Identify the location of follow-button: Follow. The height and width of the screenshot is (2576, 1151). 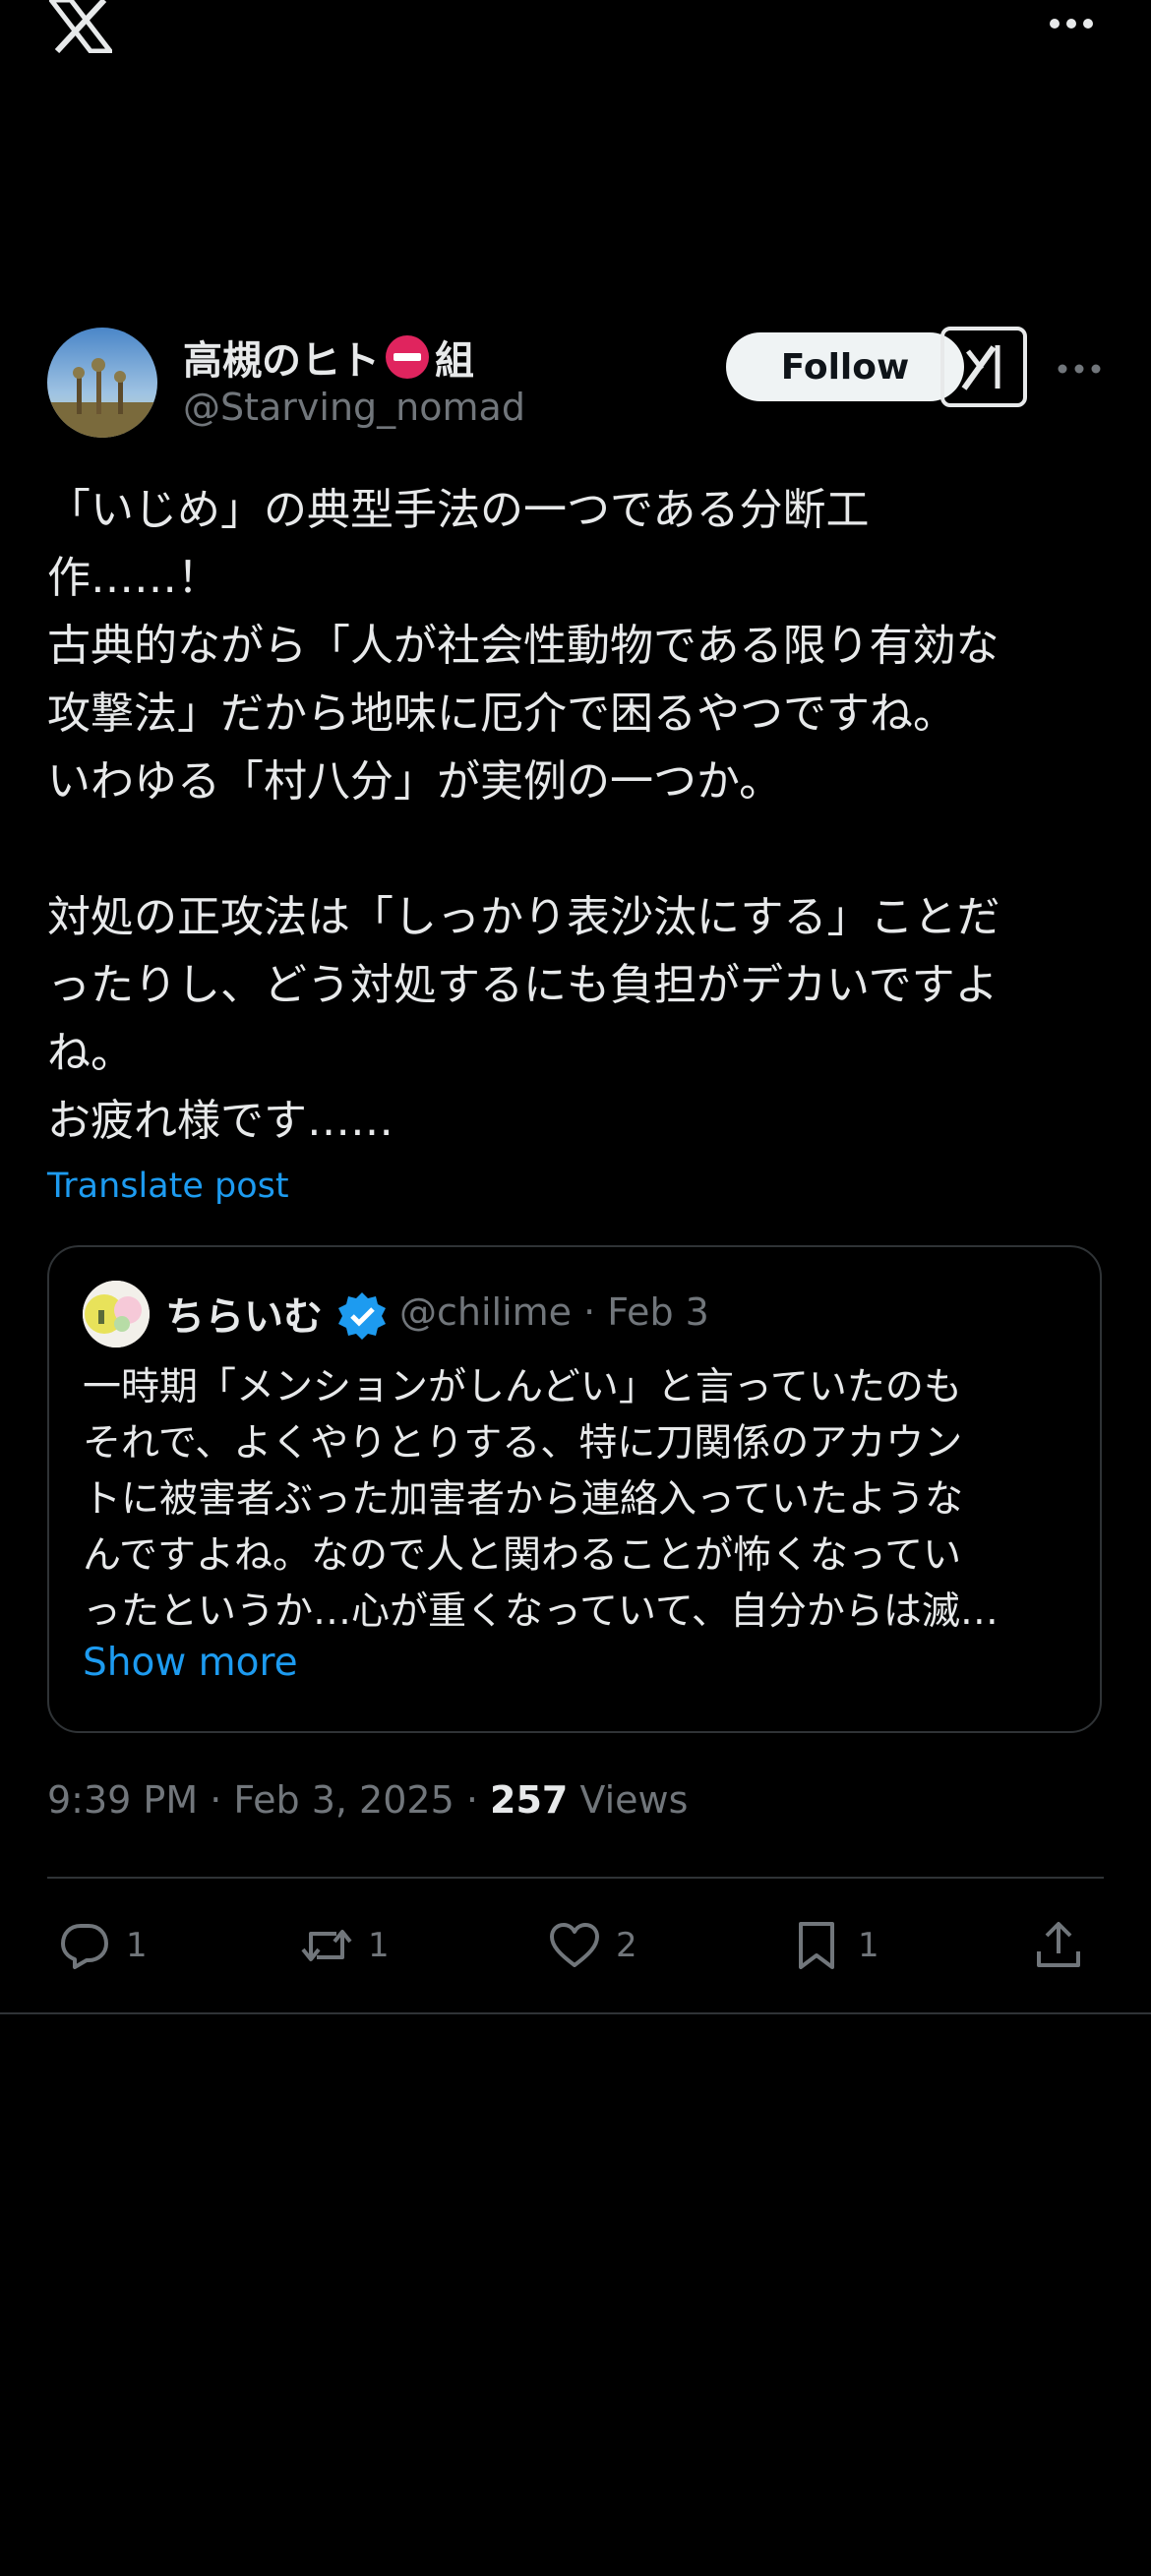
(845, 367).